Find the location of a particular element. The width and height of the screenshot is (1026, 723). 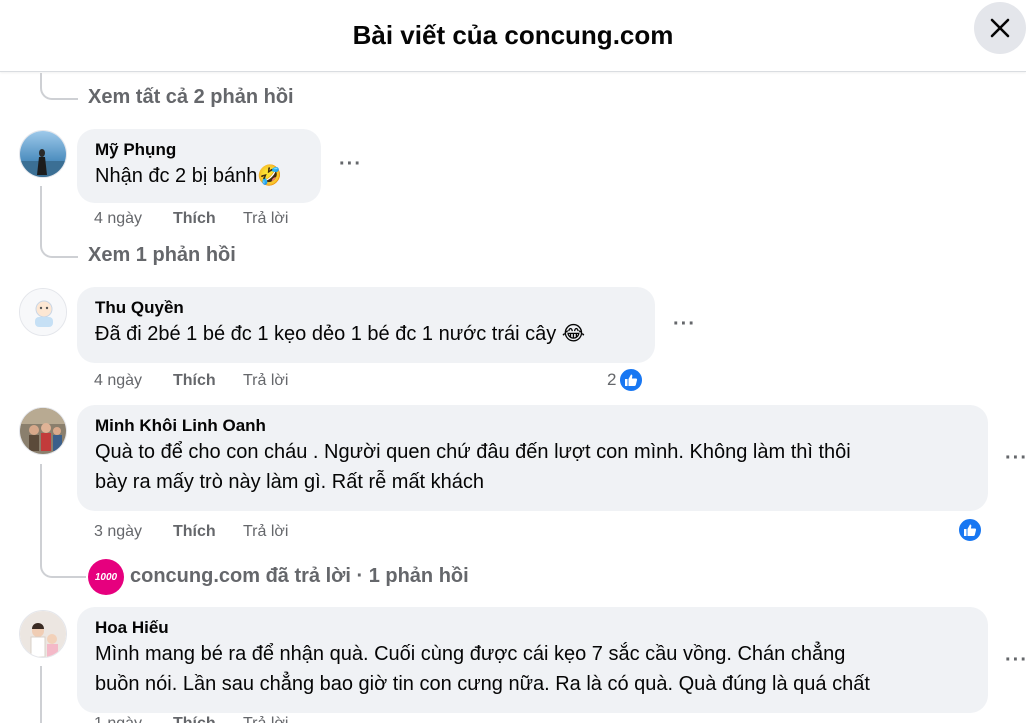

view-replies-link: Xem 1 phản hồi is located at coordinates (162, 255).